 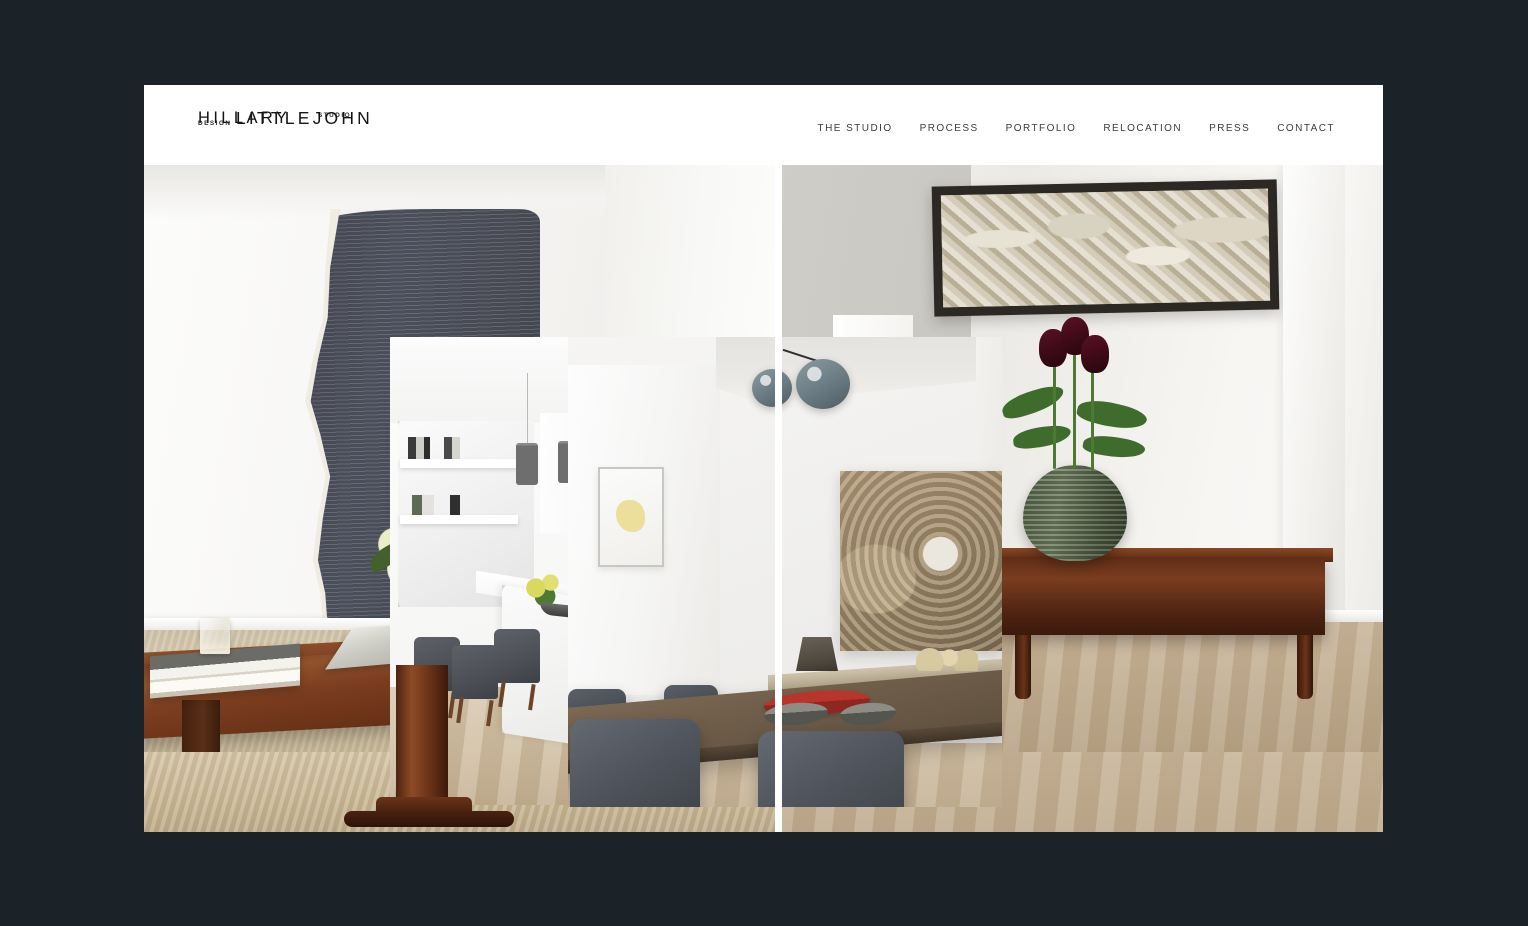 I want to click on ribbed-green-vase, so click(x=1075, y=513).